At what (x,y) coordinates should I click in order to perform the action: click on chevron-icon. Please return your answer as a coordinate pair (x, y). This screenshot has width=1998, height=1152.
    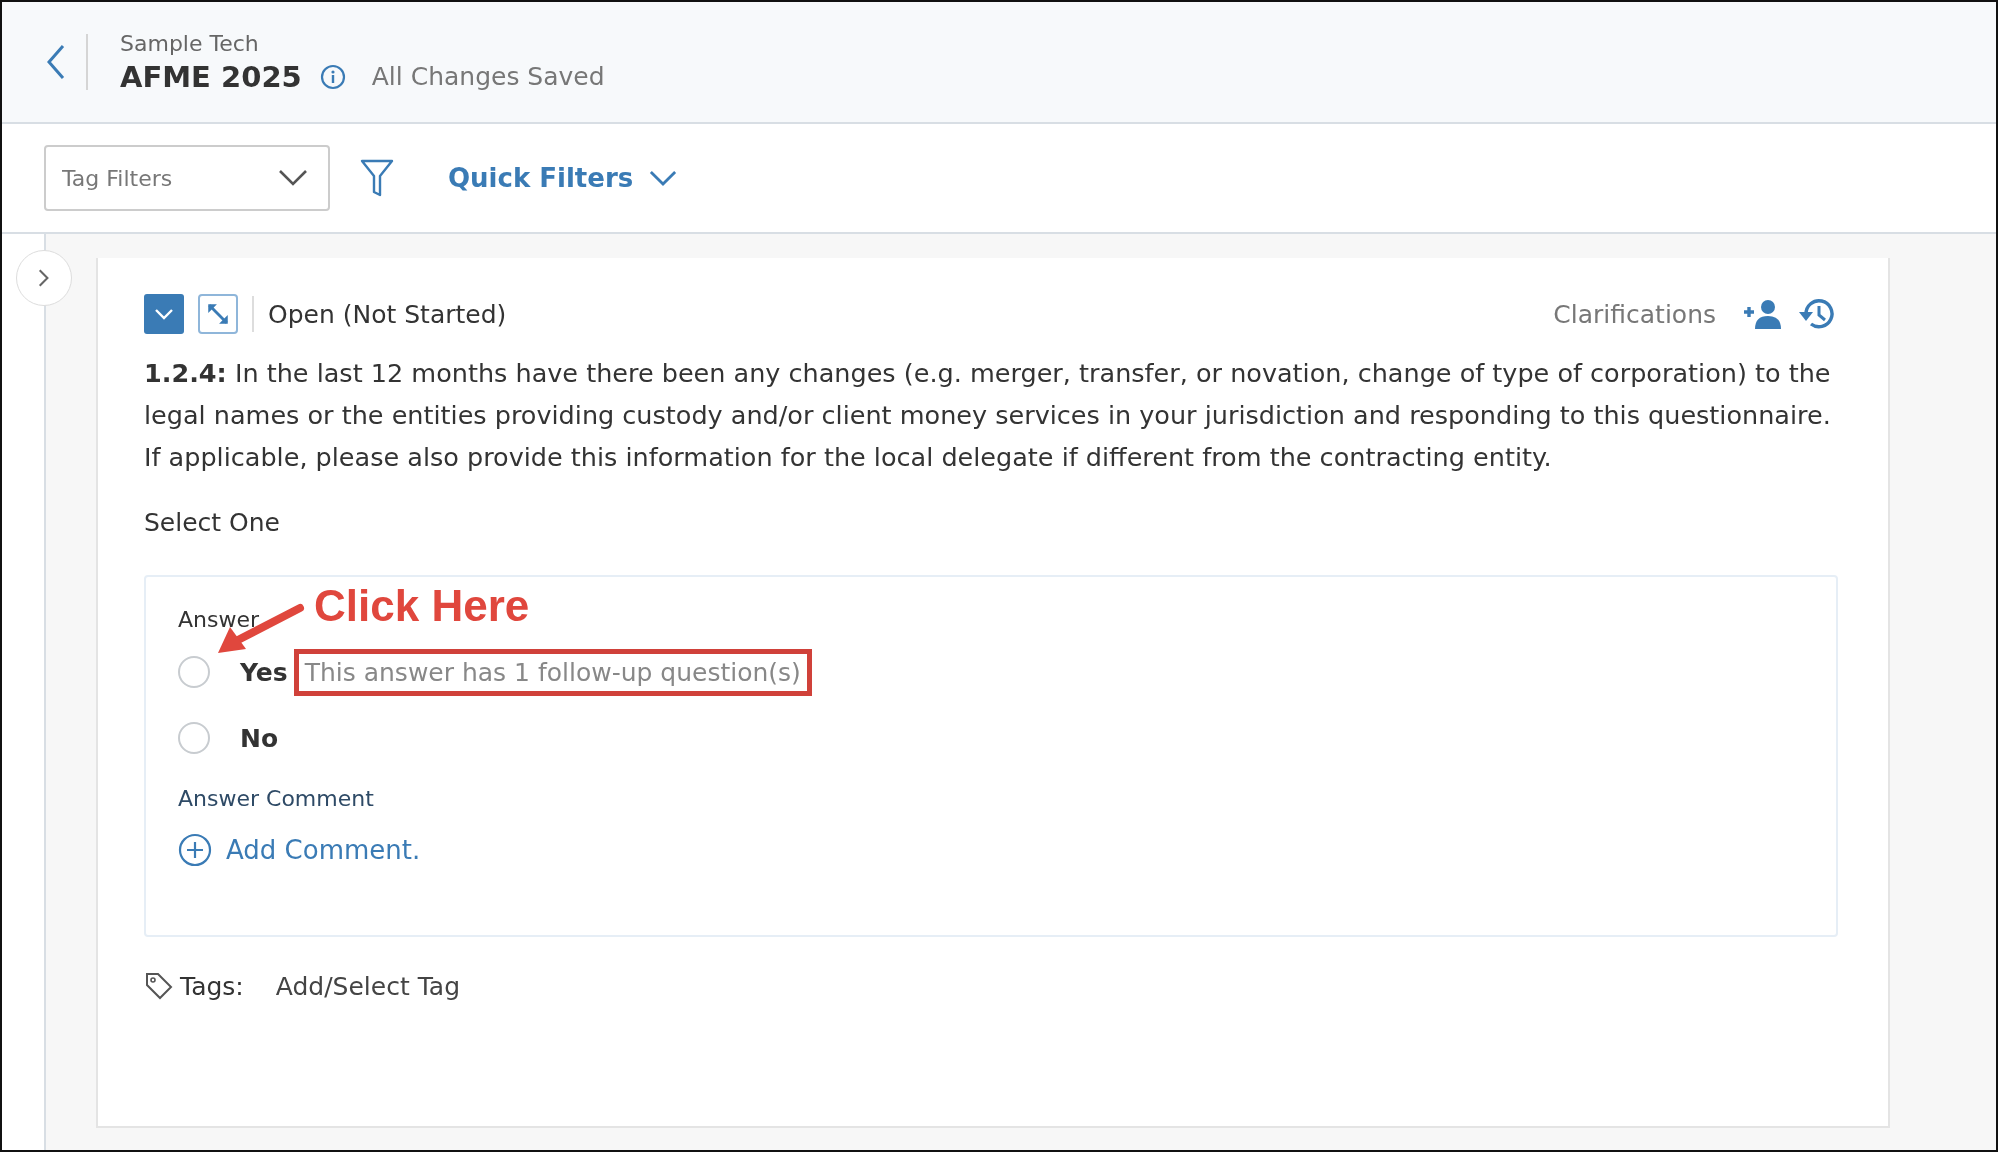
    Looking at the image, I should click on (44, 278).